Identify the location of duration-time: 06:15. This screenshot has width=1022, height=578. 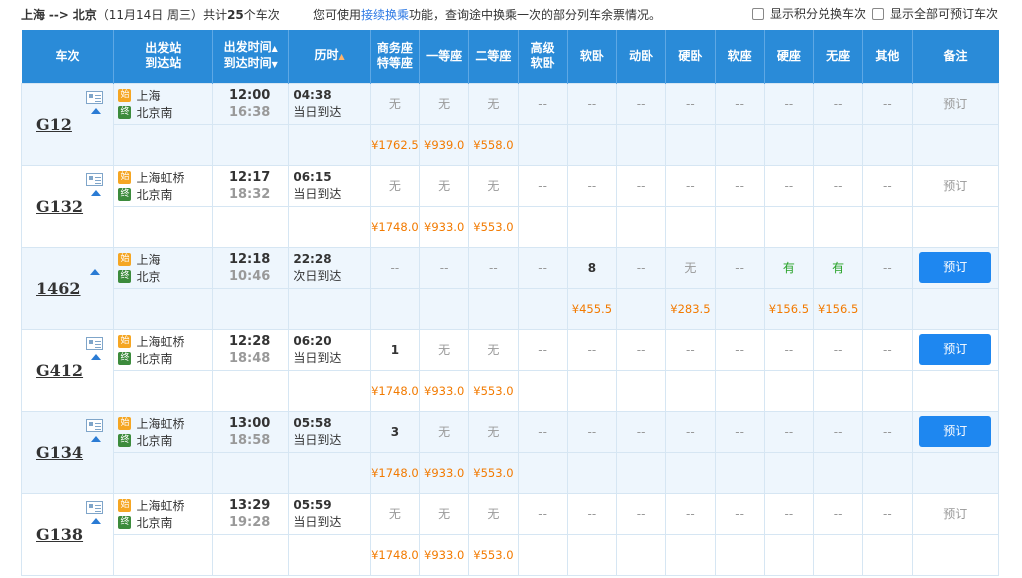
(312, 176).